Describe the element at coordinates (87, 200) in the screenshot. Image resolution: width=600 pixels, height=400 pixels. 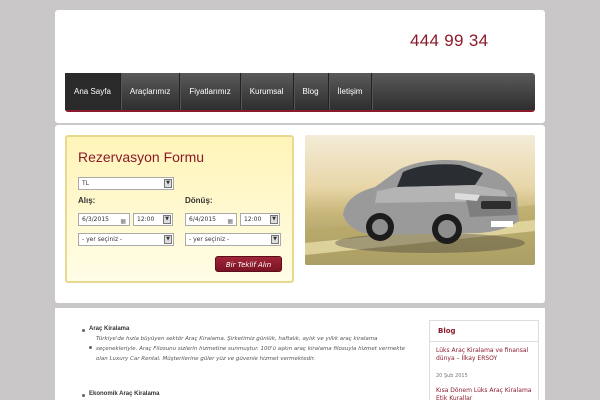
I see `pickup-label: Alış:` at that location.